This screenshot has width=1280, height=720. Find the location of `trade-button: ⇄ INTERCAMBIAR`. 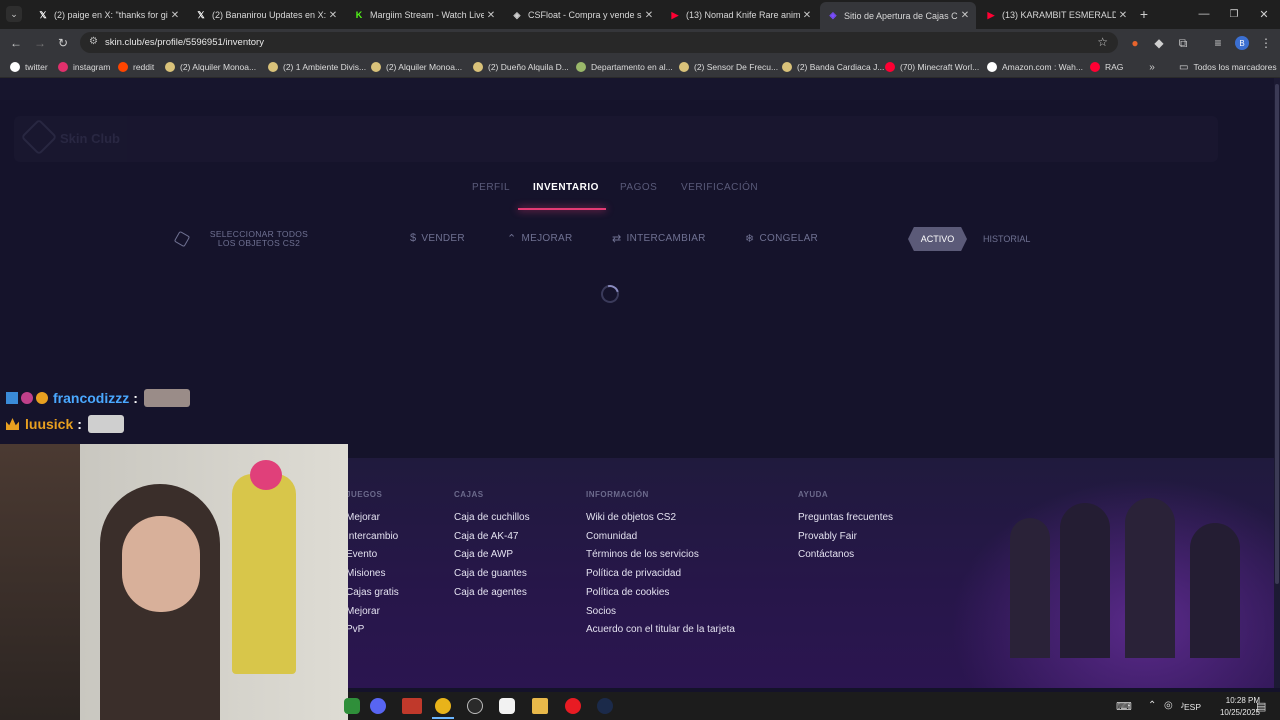

trade-button: ⇄ INTERCAMBIAR is located at coordinates (659, 238).